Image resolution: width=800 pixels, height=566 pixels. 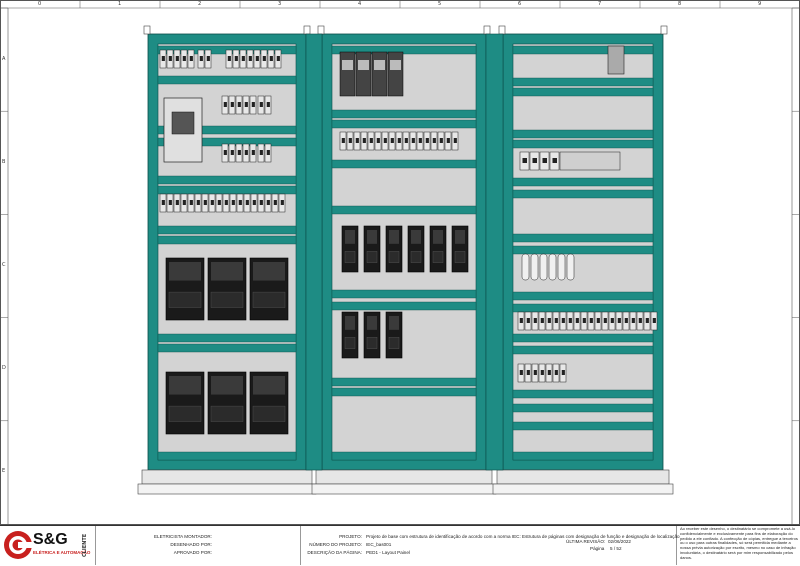 What do you see at coordinates (335, 544) in the screenshot?
I see `project-number-label: NÚMERO DO PROJETO:` at bounding box center [335, 544].